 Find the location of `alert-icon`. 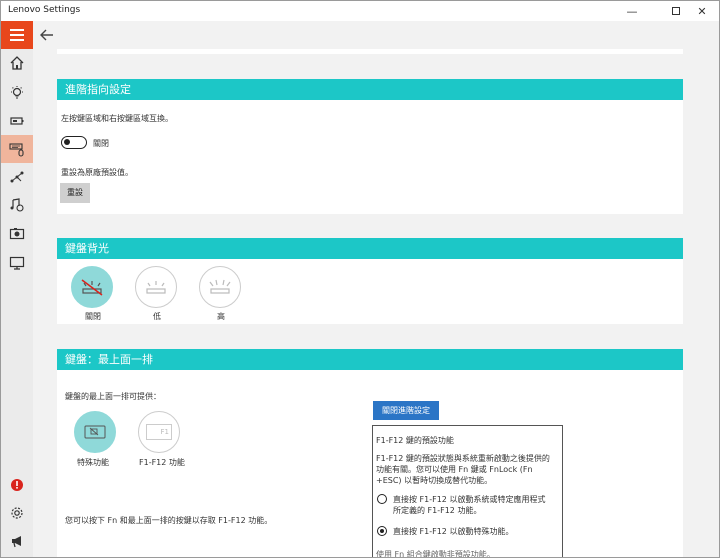

alert-icon is located at coordinates (17, 485).